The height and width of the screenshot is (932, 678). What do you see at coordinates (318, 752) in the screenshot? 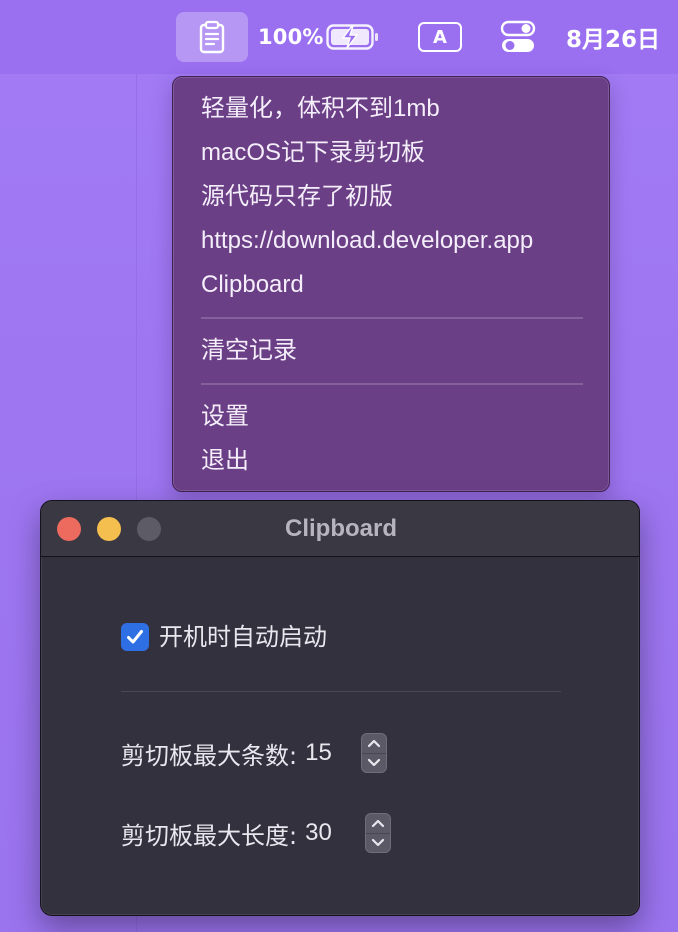
I see `max-items-value: 15` at bounding box center [318, 752].